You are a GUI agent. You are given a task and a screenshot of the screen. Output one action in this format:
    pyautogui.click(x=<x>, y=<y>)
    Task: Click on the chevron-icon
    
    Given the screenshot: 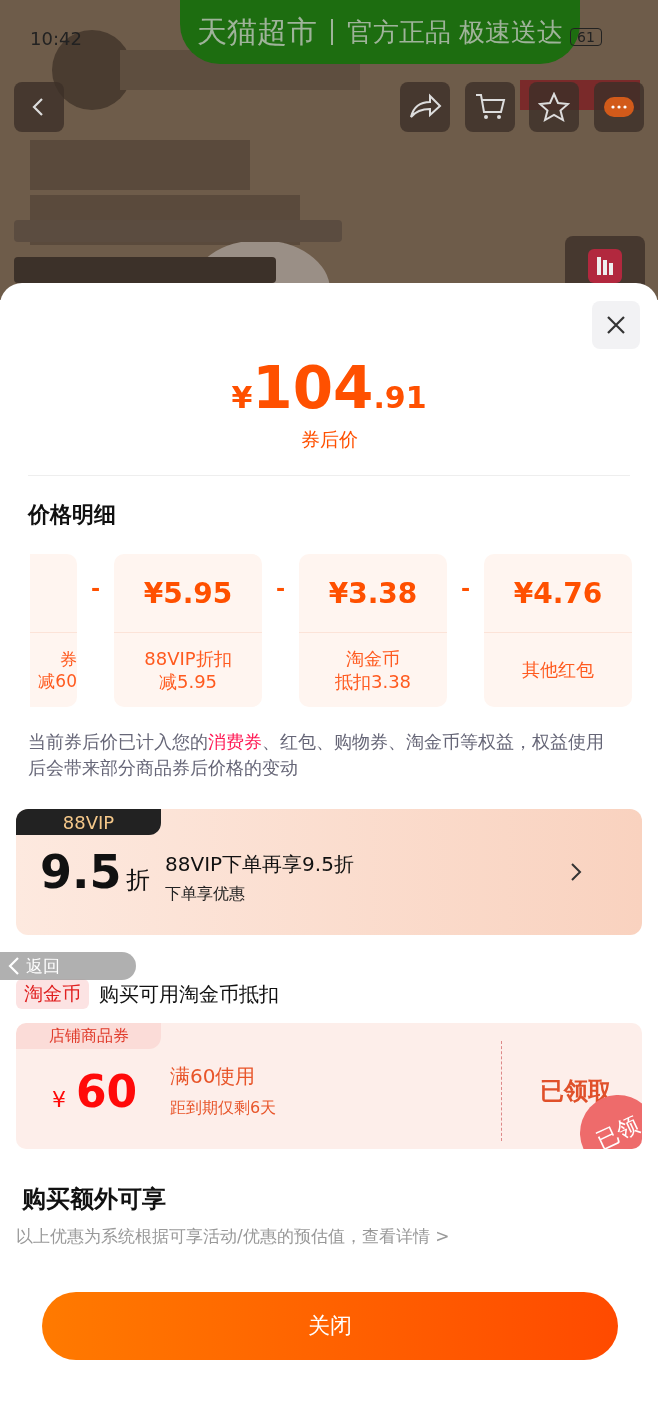 What is the action you would take?
    pyautogui.click(x=576, y=872)
    